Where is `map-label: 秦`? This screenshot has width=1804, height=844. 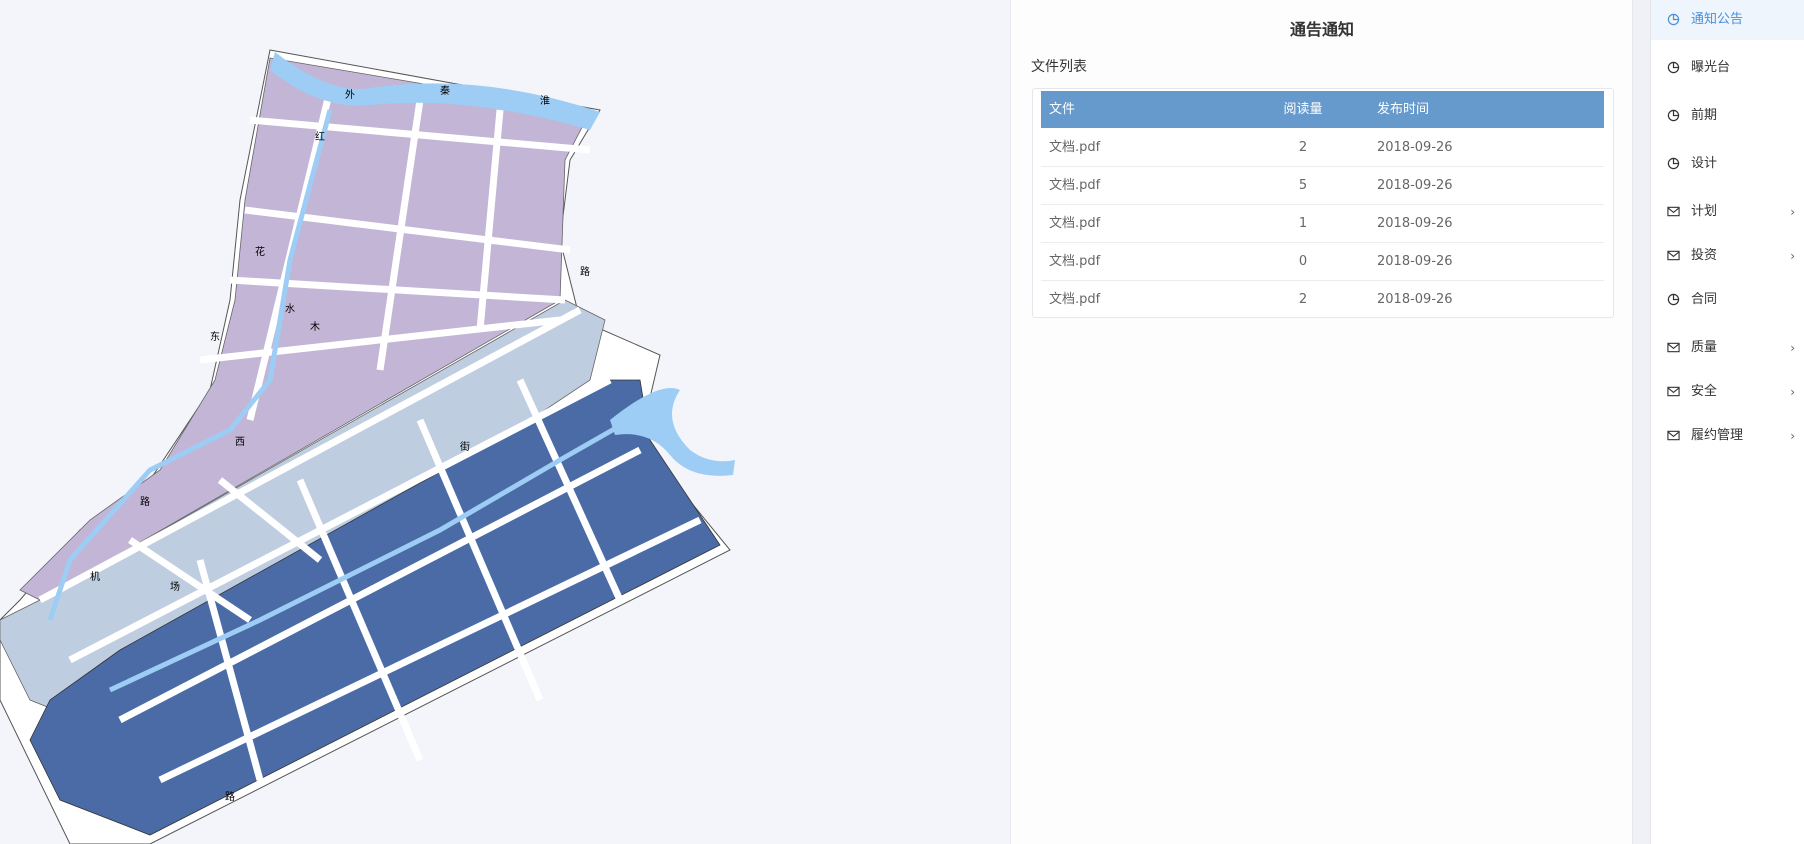 map-label: 秦 is located at coordinates (445, 90).